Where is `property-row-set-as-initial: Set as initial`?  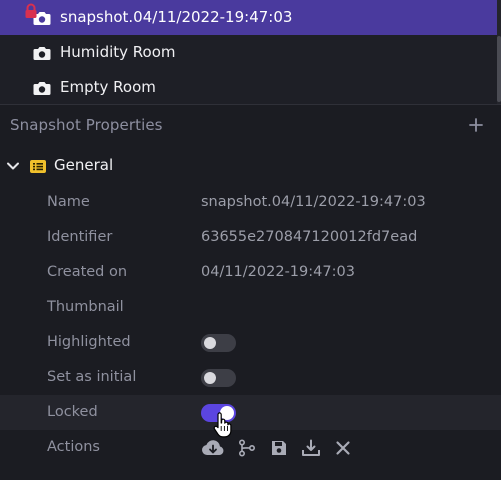
property-row-set-as-initial: Set as initial is located at coordinates (250, 377).